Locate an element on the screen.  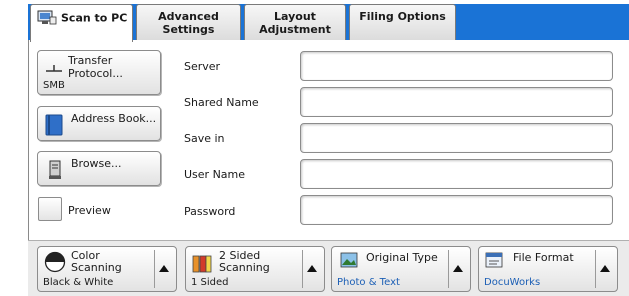
server-field is located at coordinates (456, 66).